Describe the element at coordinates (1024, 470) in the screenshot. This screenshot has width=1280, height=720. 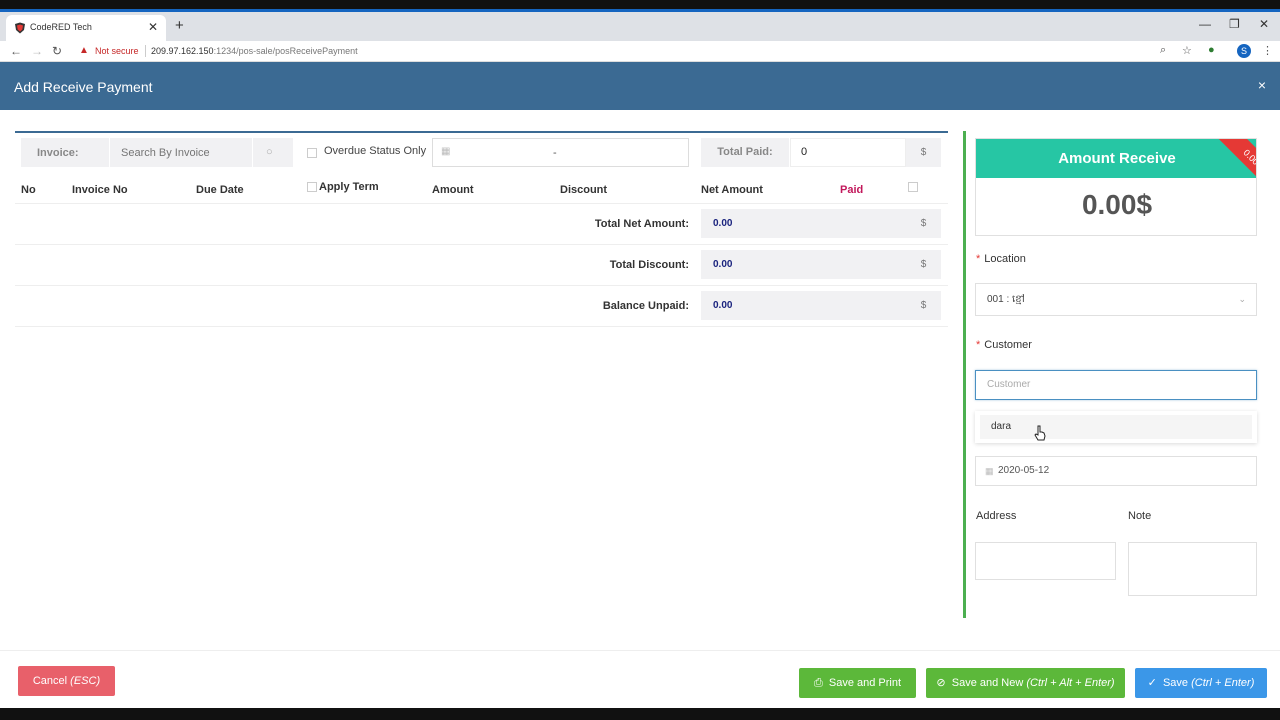
I see `date-value: 2020-05-12` at that location.